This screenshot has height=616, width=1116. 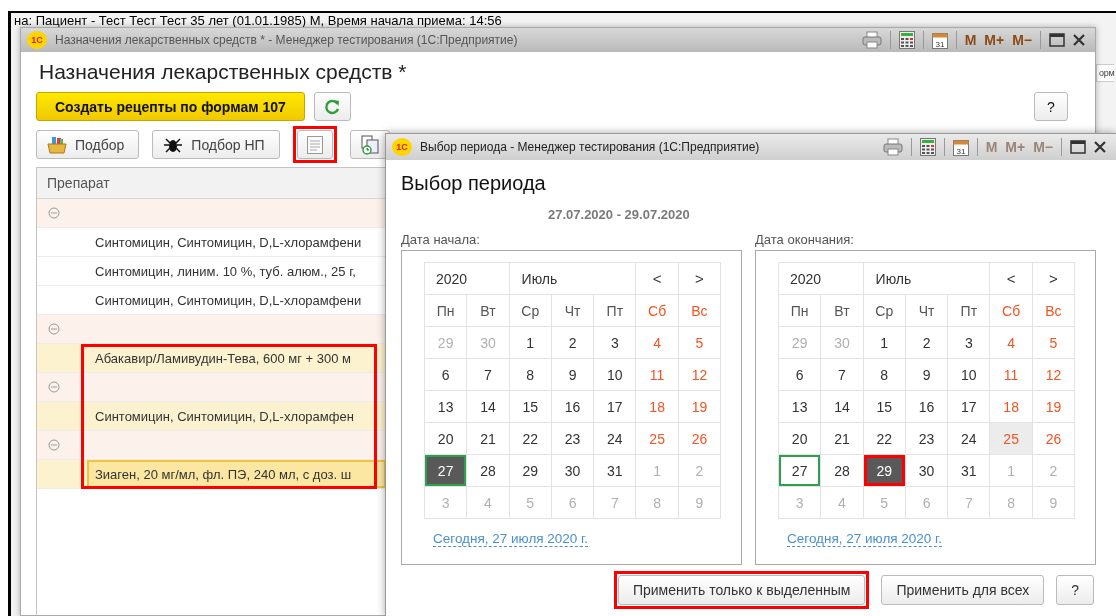 What do you see at coordinates (88, 144) in the screenshot?
I see `selection-button: Подбор` at bounding box center [88, 144].